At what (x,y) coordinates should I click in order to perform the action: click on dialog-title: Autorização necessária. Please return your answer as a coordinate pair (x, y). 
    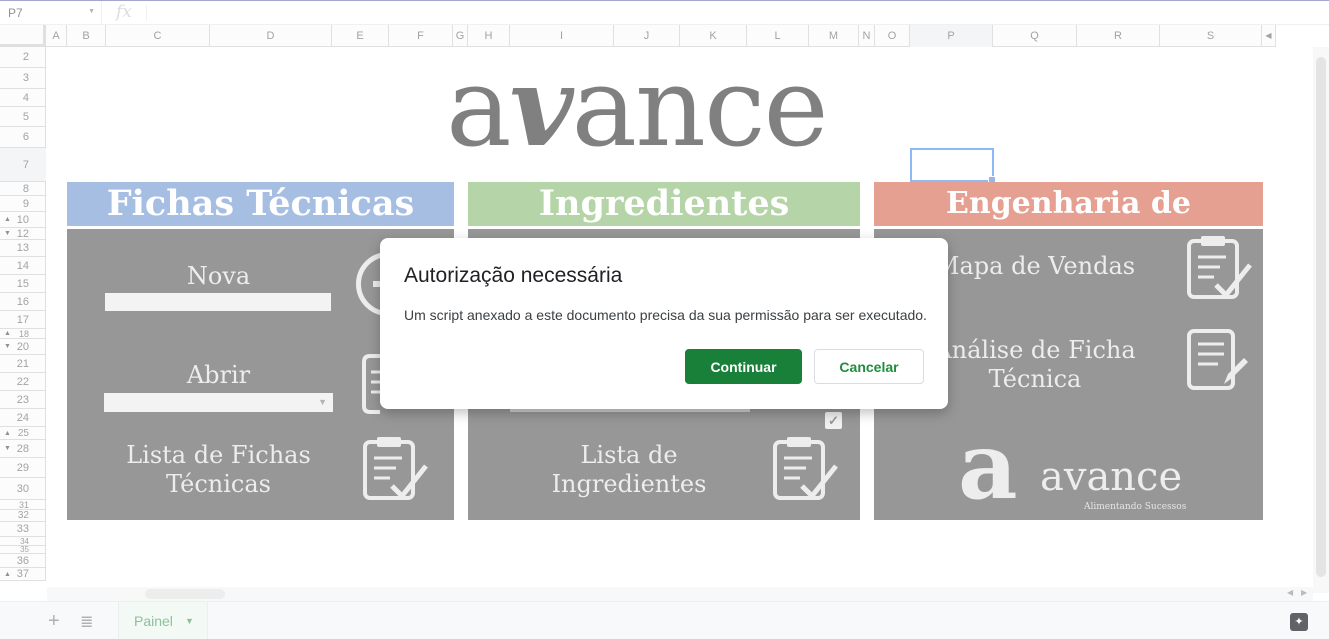
    Looking at the image, I should click on (513, 275).